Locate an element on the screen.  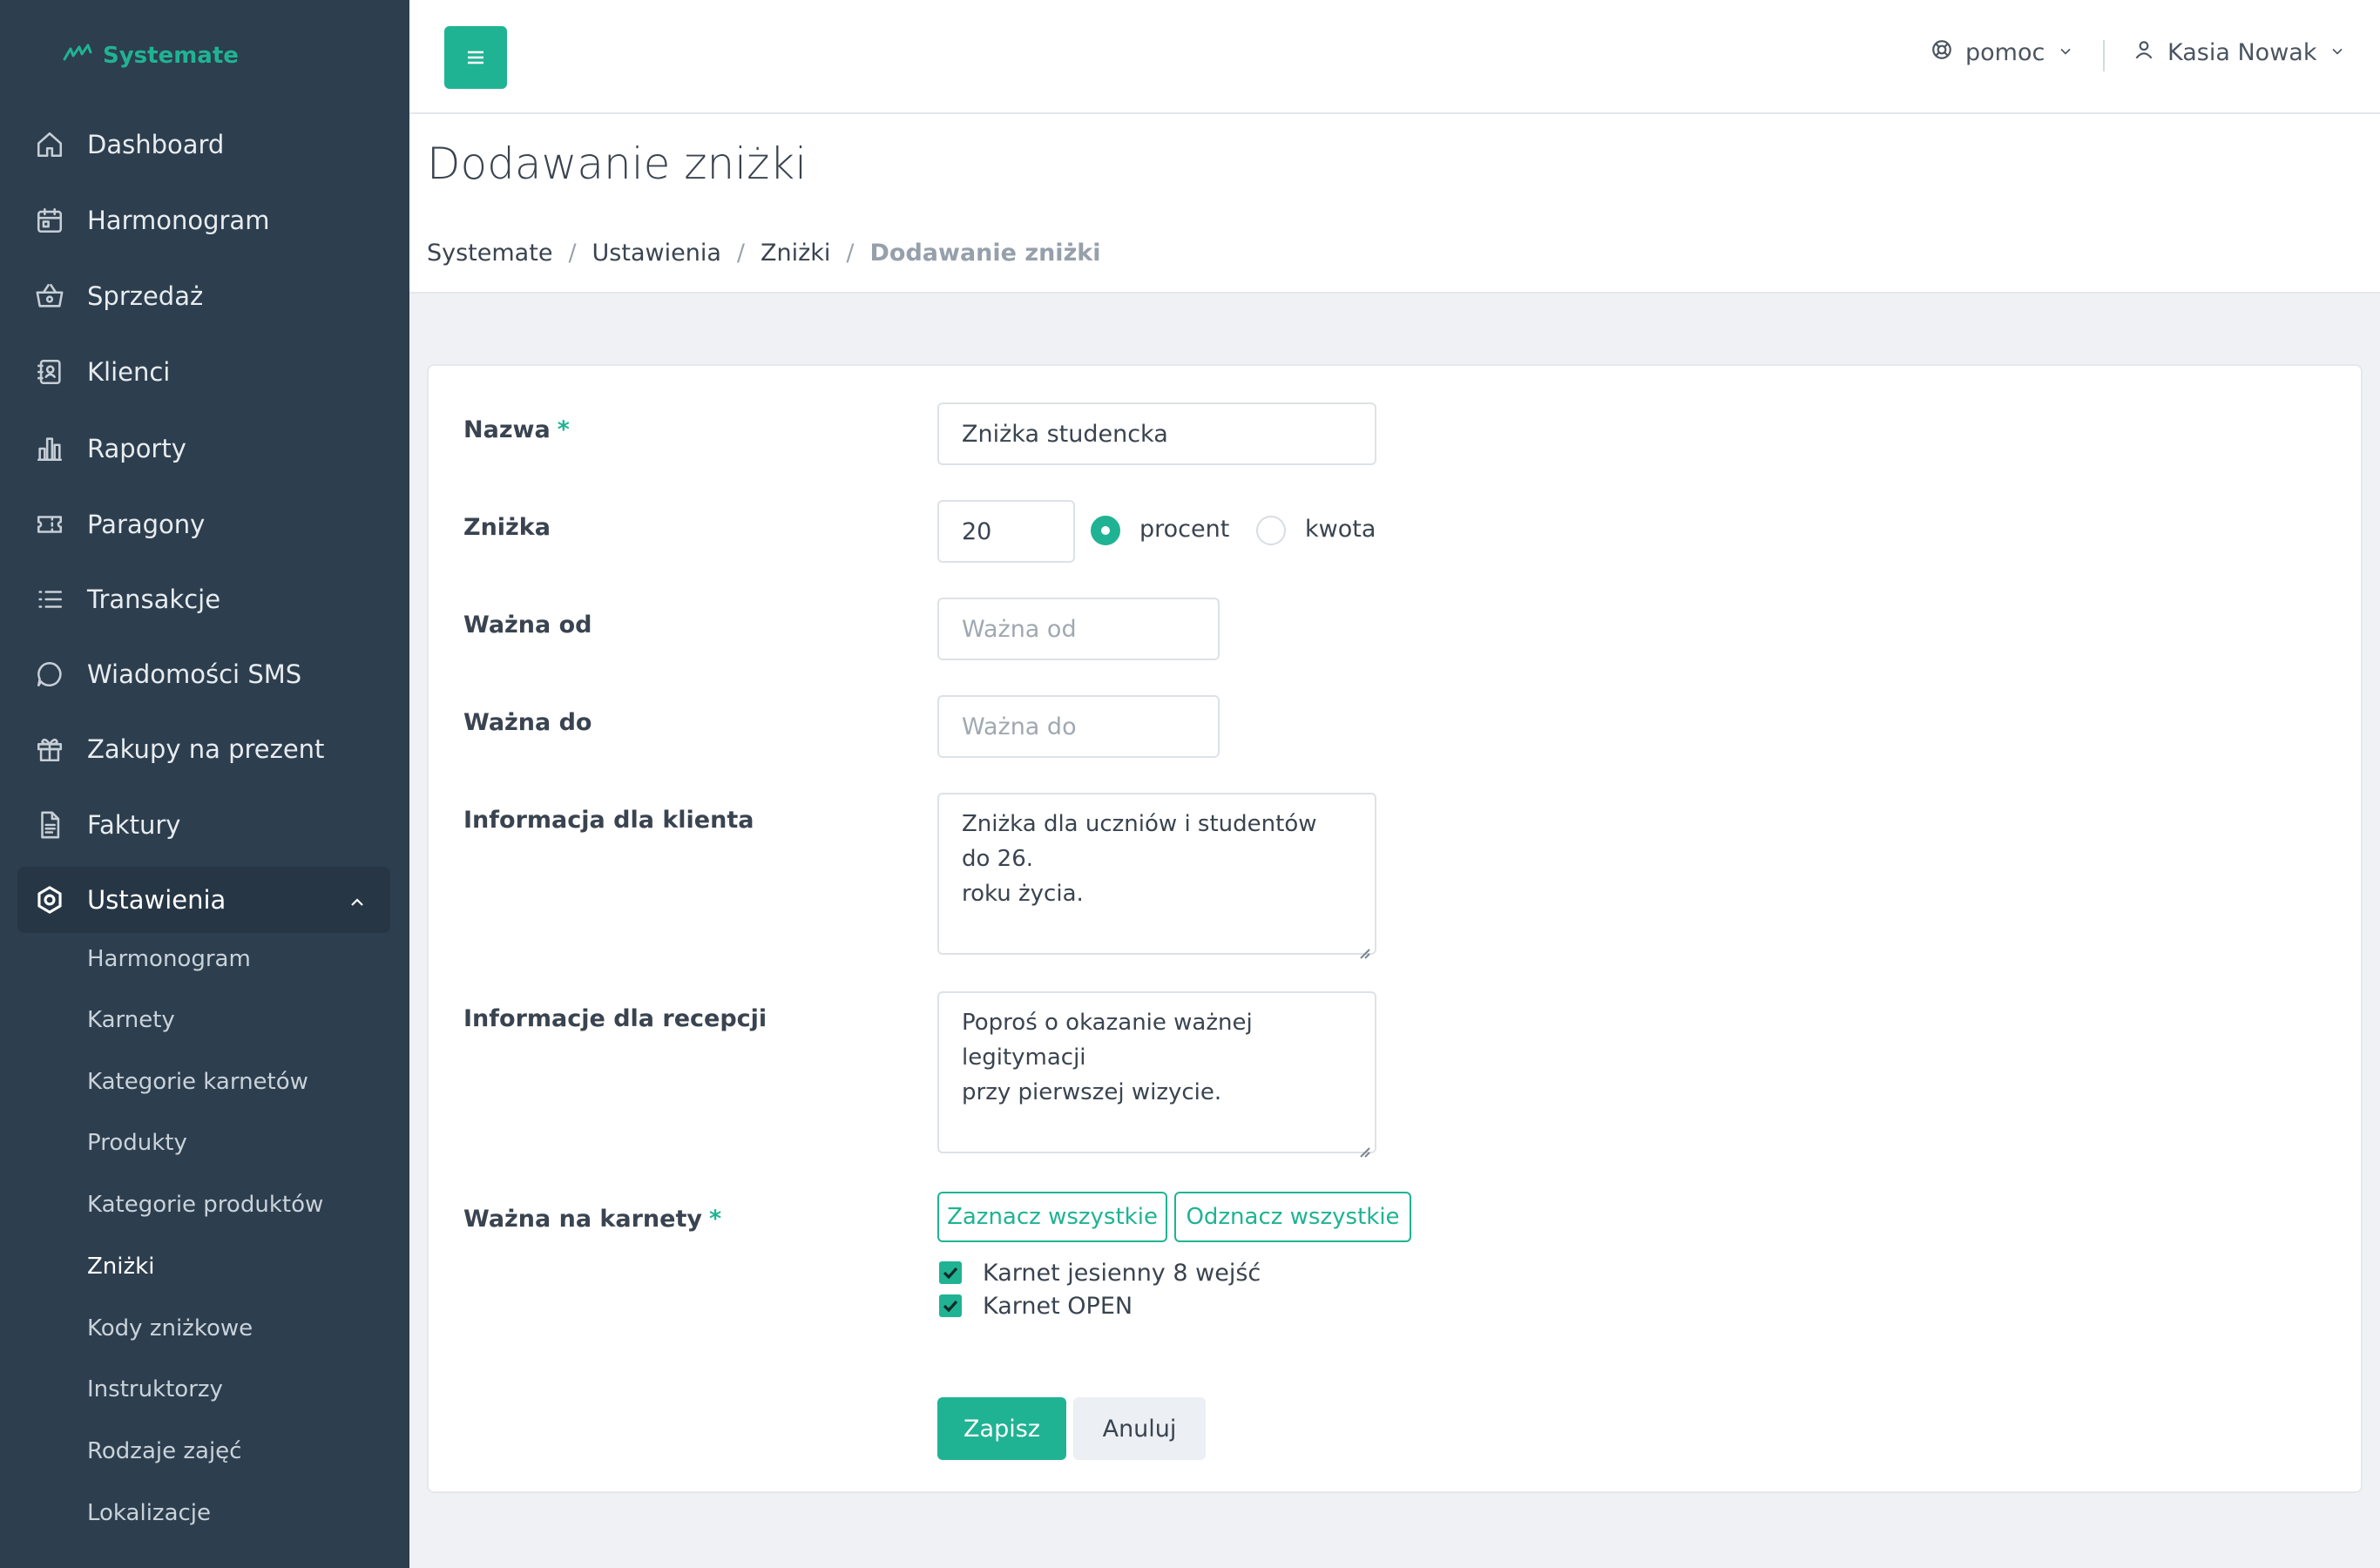
name-input: Zniżka studencka is located at coordinates (1156, 433).